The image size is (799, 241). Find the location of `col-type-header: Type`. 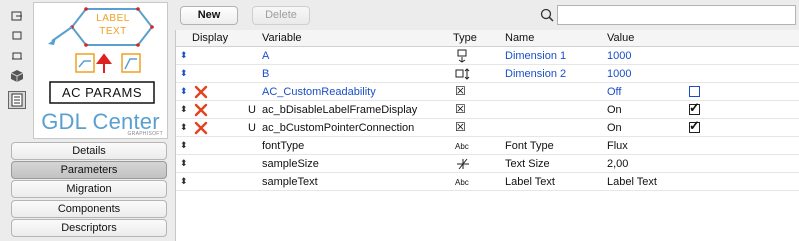

col-type-header: Type is located at coordinates (465, 38).